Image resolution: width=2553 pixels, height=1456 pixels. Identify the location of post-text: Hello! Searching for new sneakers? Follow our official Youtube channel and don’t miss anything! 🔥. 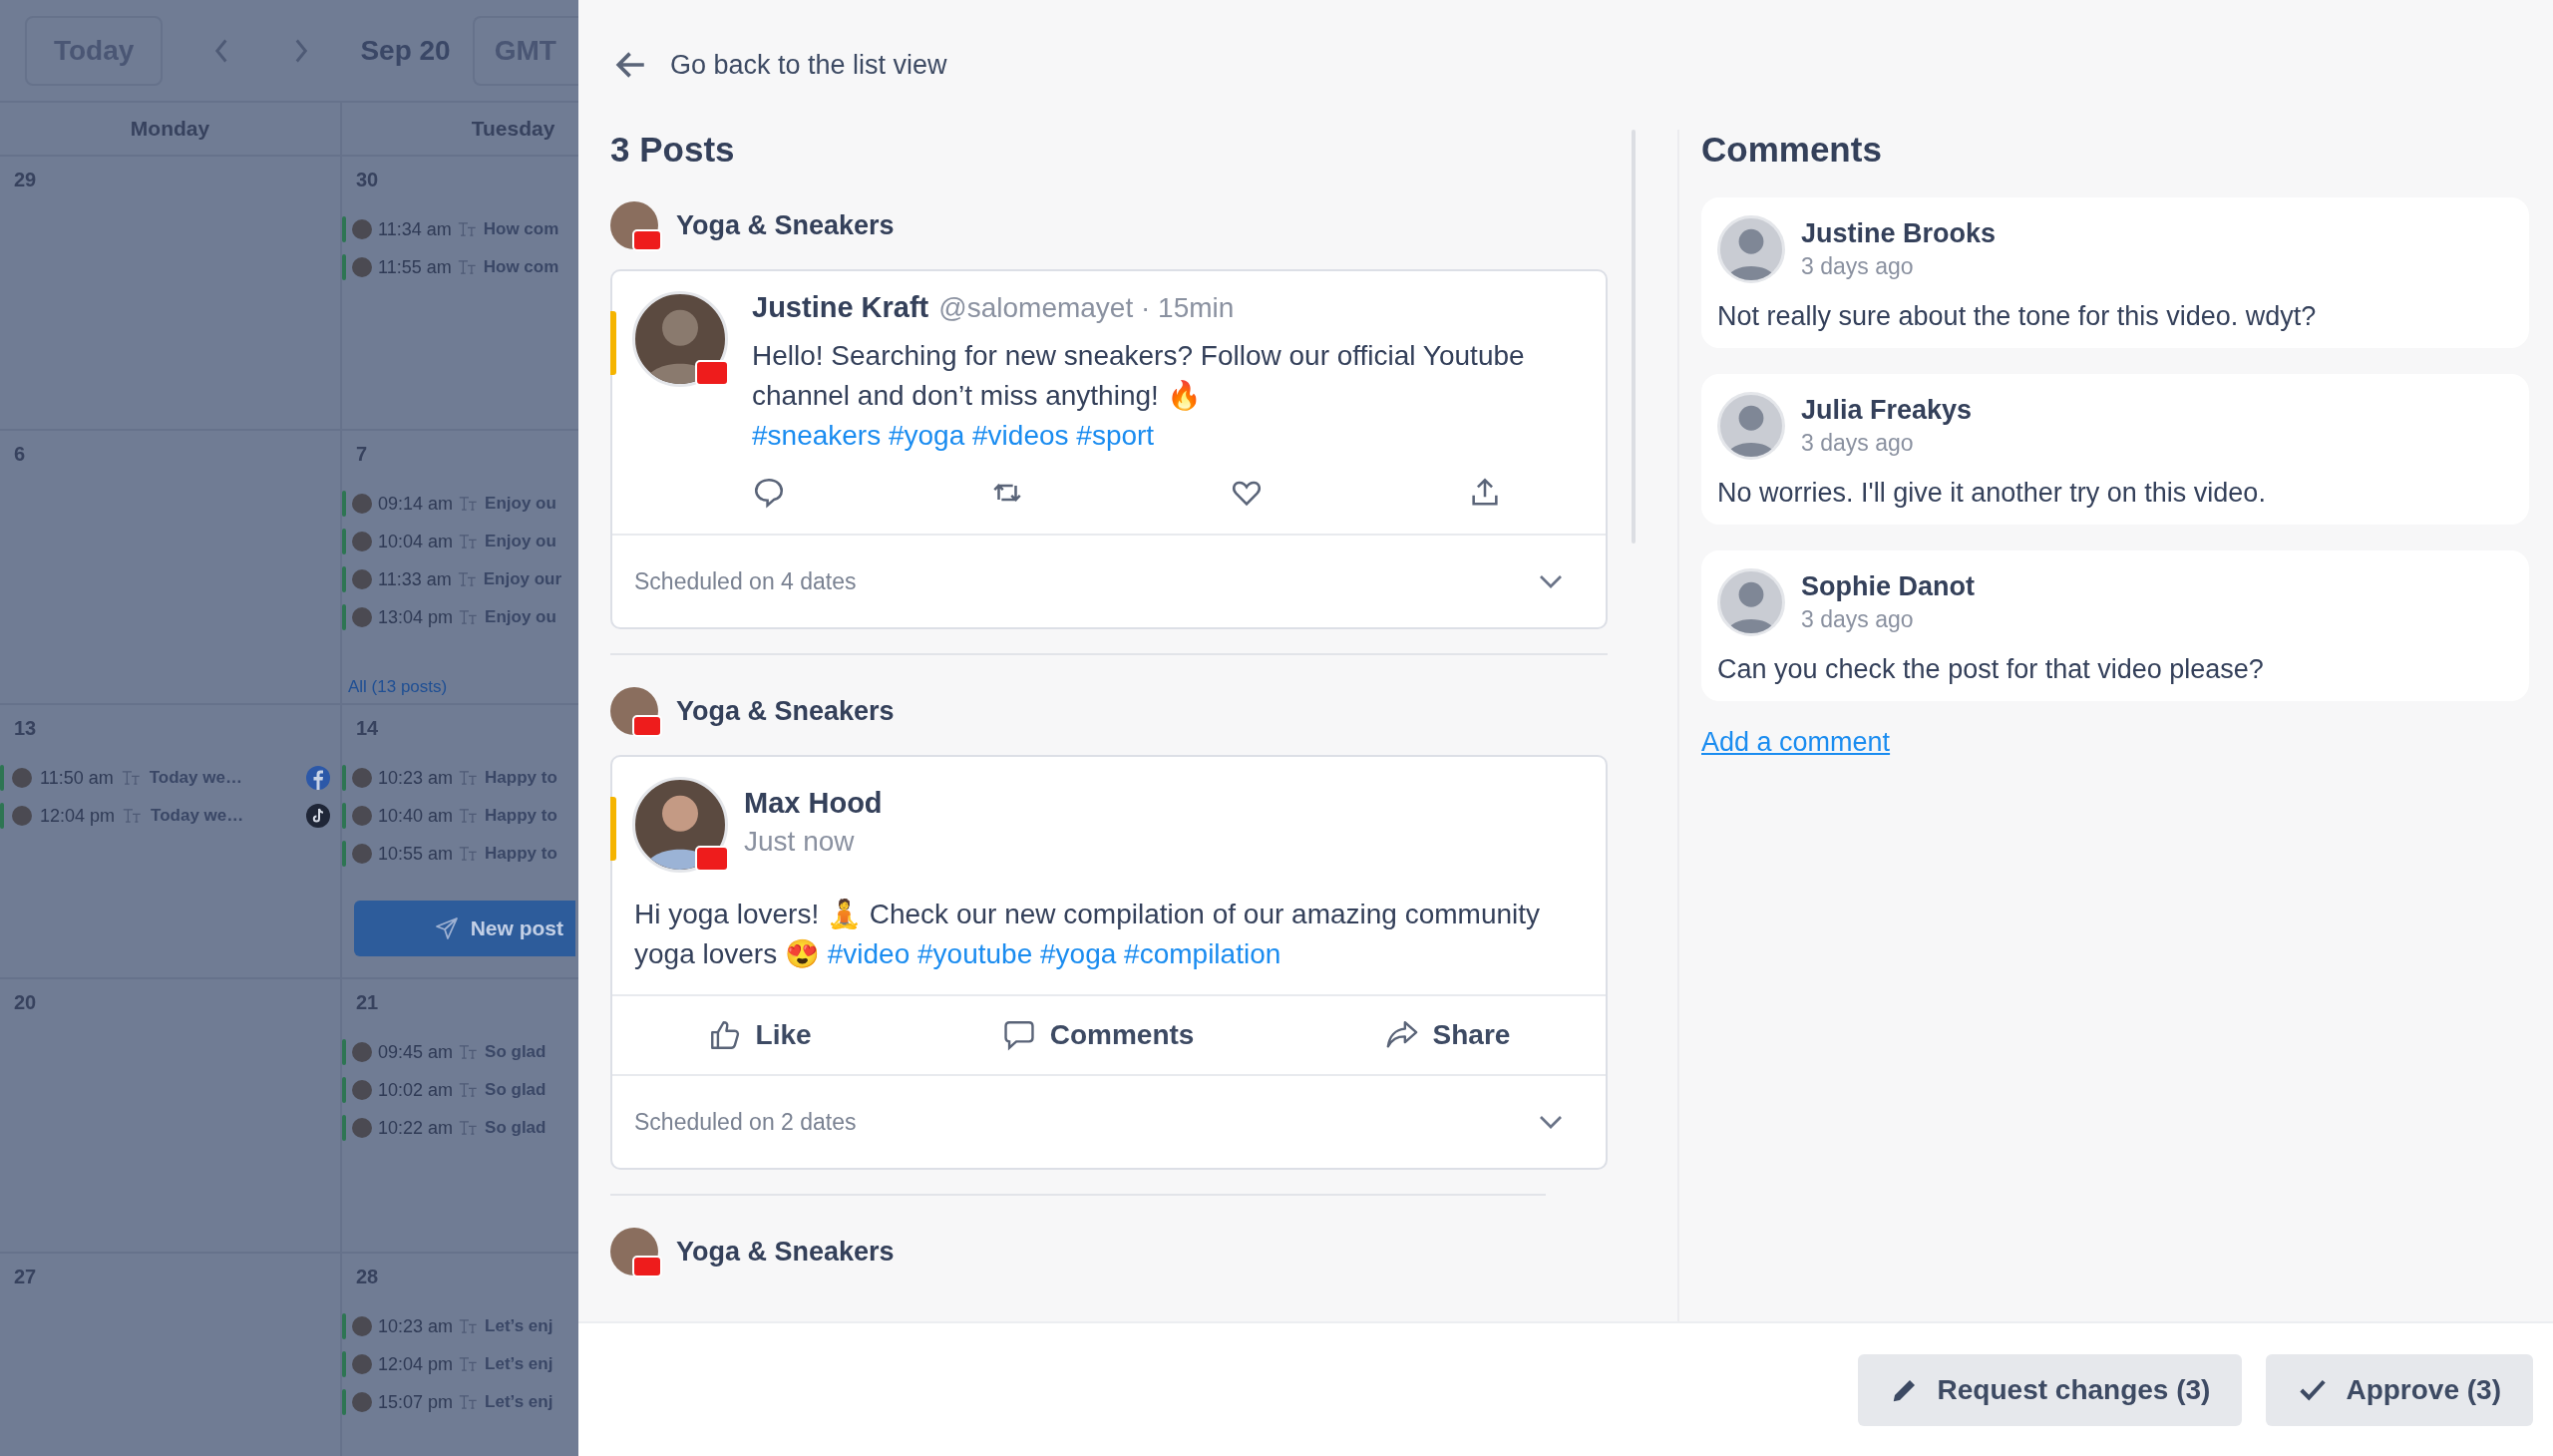
(1139, 376).